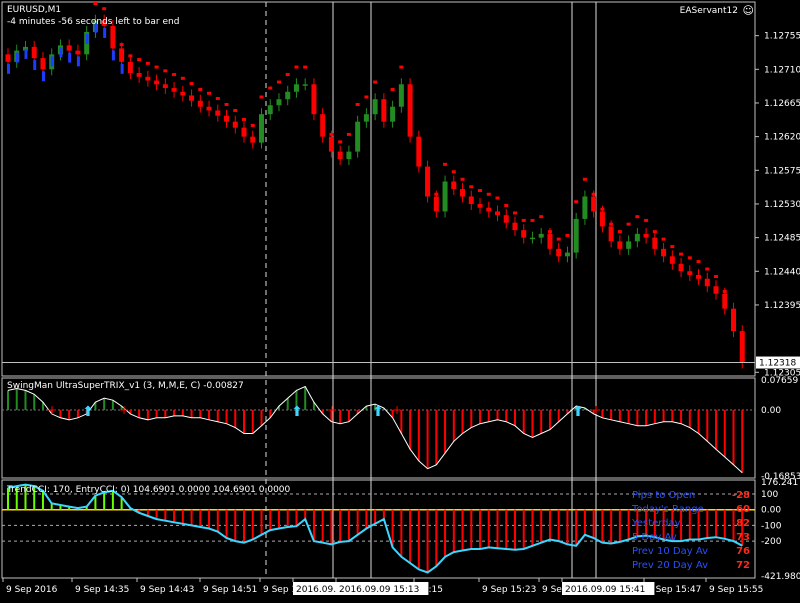  What do you see at coordinates (88, 412) in the screenshot?
I see `trix-buy-arrow-icon: ⬆` at bounding box center [88, 412].